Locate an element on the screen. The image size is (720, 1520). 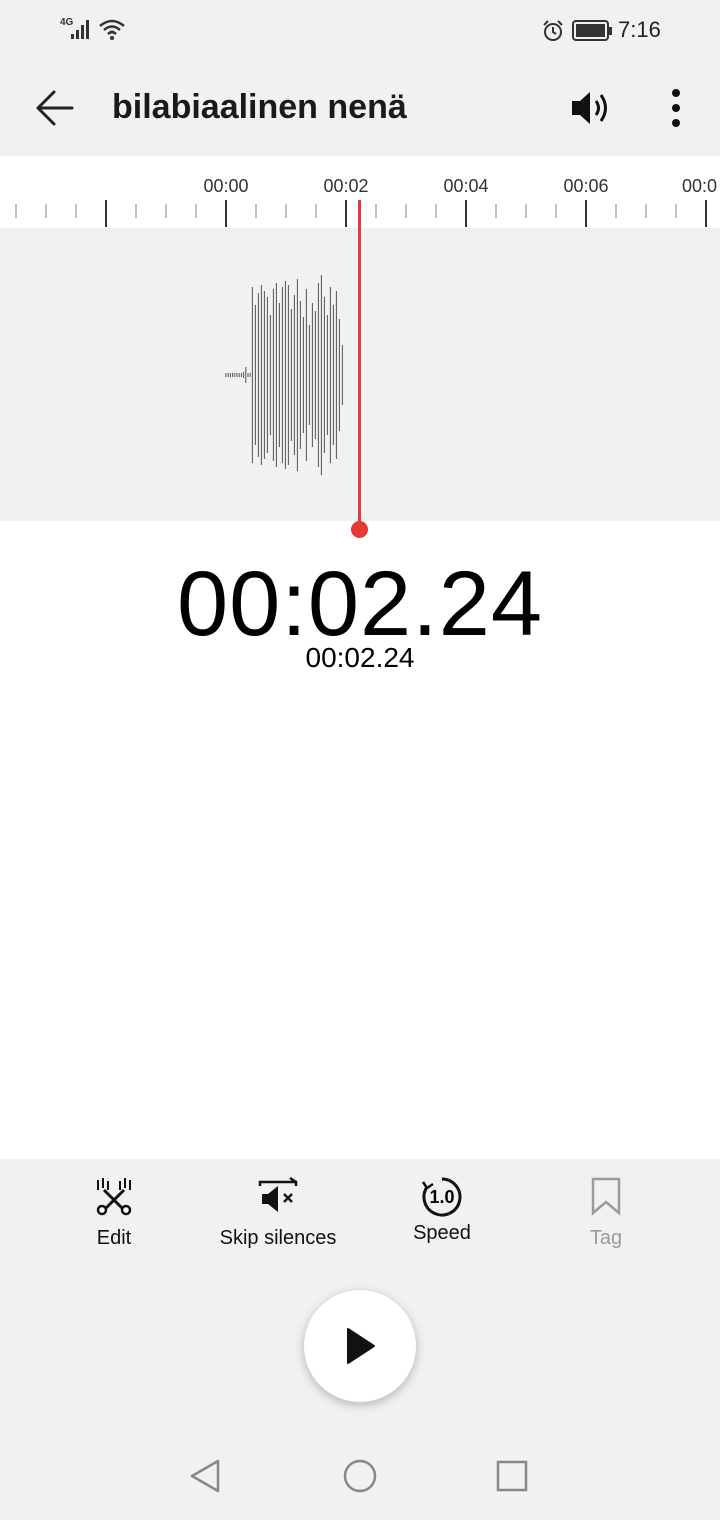
play-icon is located at coordinates (361, 1346).